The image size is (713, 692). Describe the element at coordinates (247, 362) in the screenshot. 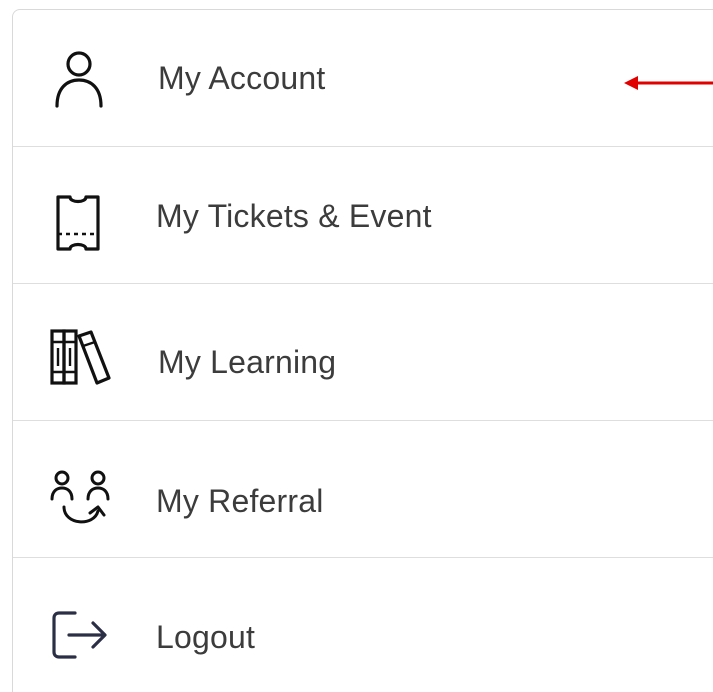

I see `menu-item-label: My Learning` at that location.